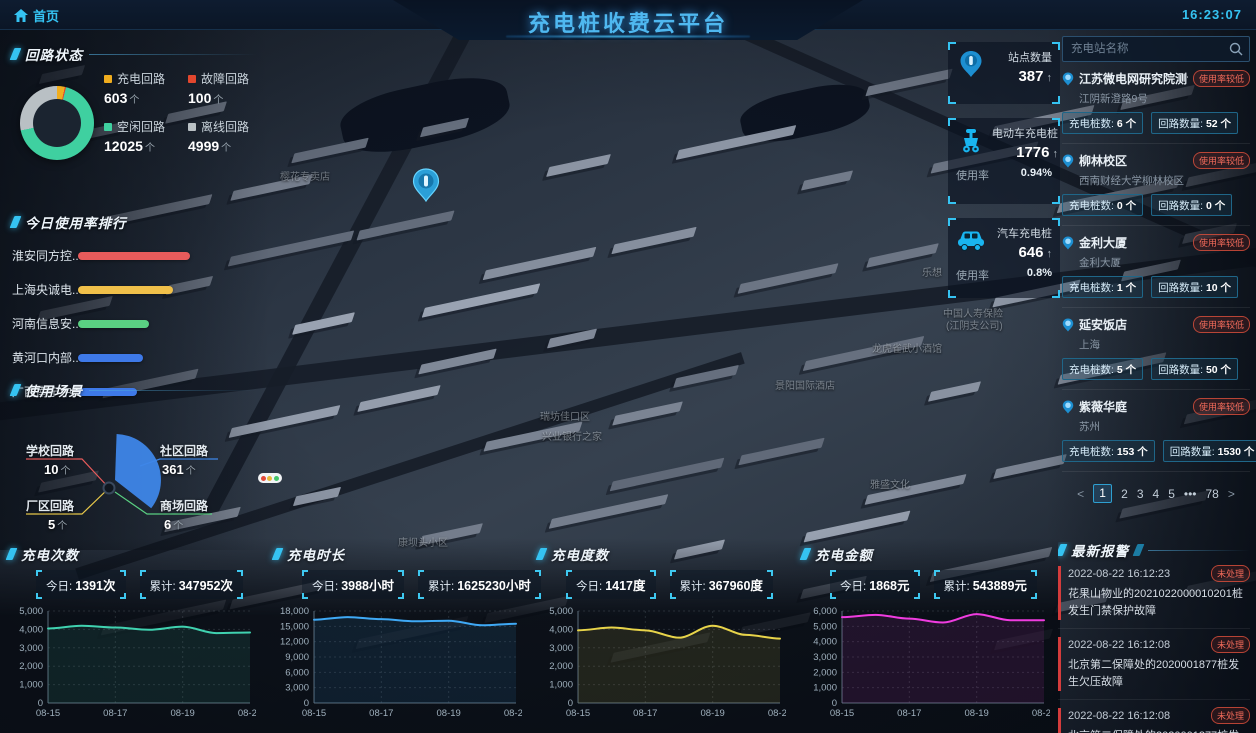  I want to click on legend-label: 故障回路, so click(225, 79).